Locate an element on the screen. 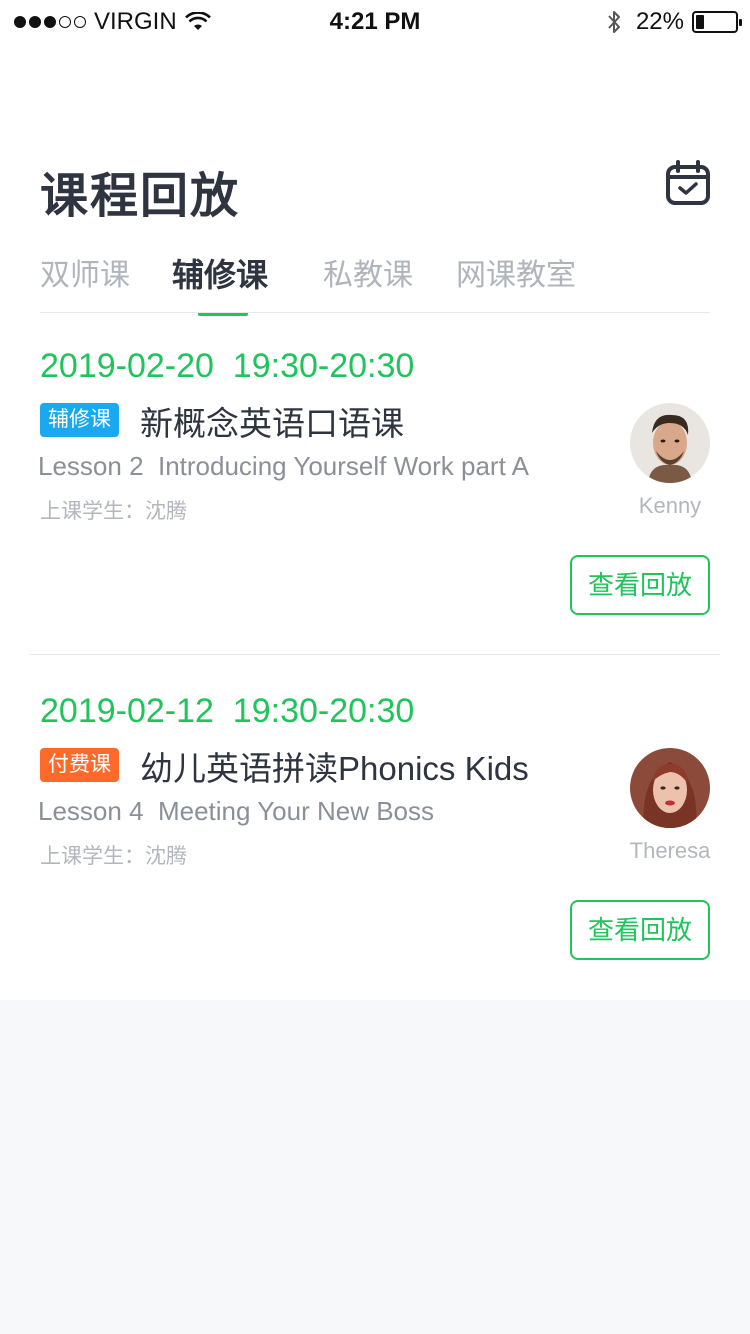 The width and height of the screenshot is (750, 1334). course-badge: 辅修课 is located at coordinates (79, 420).